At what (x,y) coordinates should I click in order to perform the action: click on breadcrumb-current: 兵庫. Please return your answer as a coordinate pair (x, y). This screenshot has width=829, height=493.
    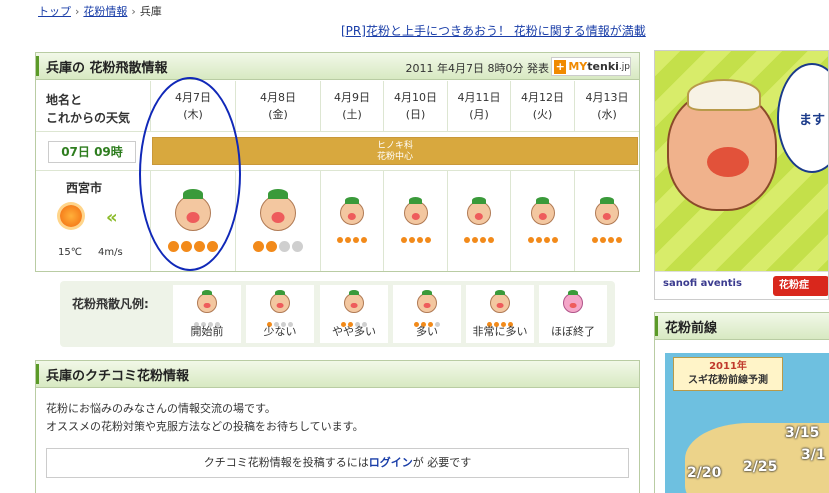
    Looking at the image, I should click on (150, 11).